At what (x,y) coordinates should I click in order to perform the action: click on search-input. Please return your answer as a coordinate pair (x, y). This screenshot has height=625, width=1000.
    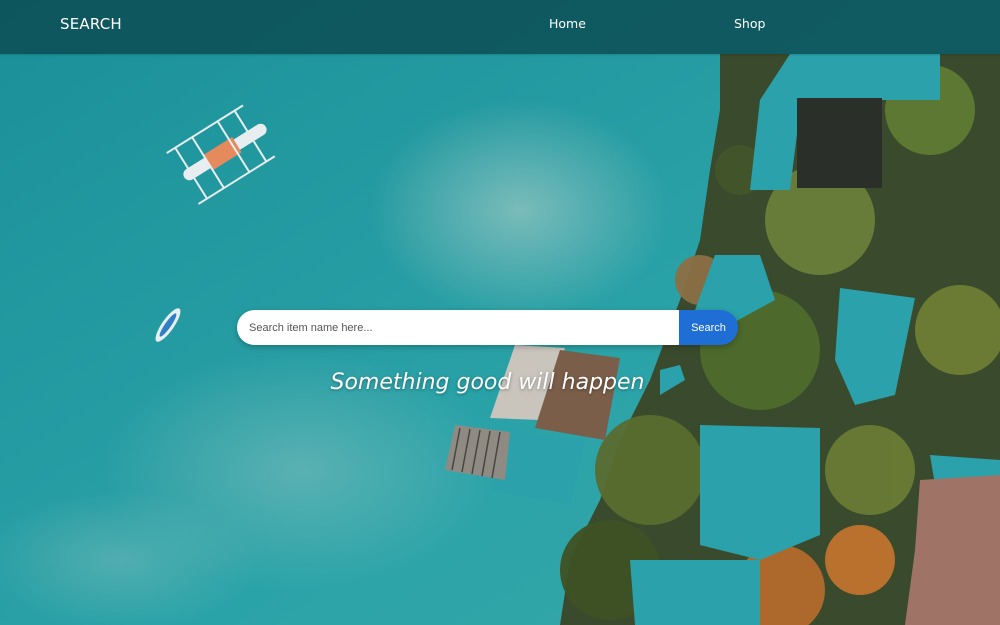
    Looking at the image, I should click on (458, 327).